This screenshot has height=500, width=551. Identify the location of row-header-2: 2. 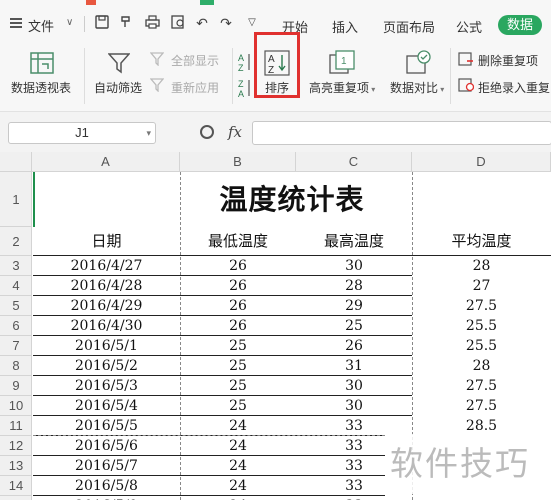
(16, 241).